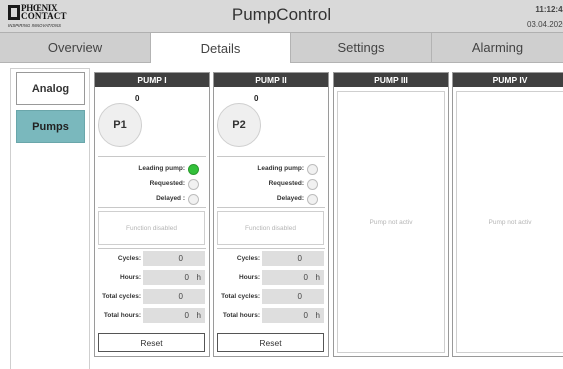 The height and width of the screenshot is (369, 563). Describe the element at coordinates (50, 218) in the screenshot. I see `left-nav: Analog Pumps` at that location.